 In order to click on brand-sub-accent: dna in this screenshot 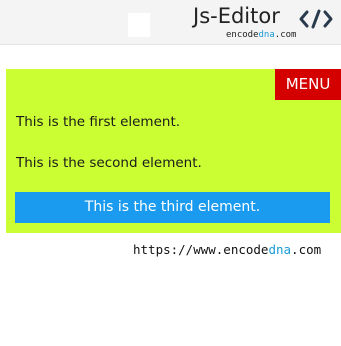, I will do `click(266, 35)`.